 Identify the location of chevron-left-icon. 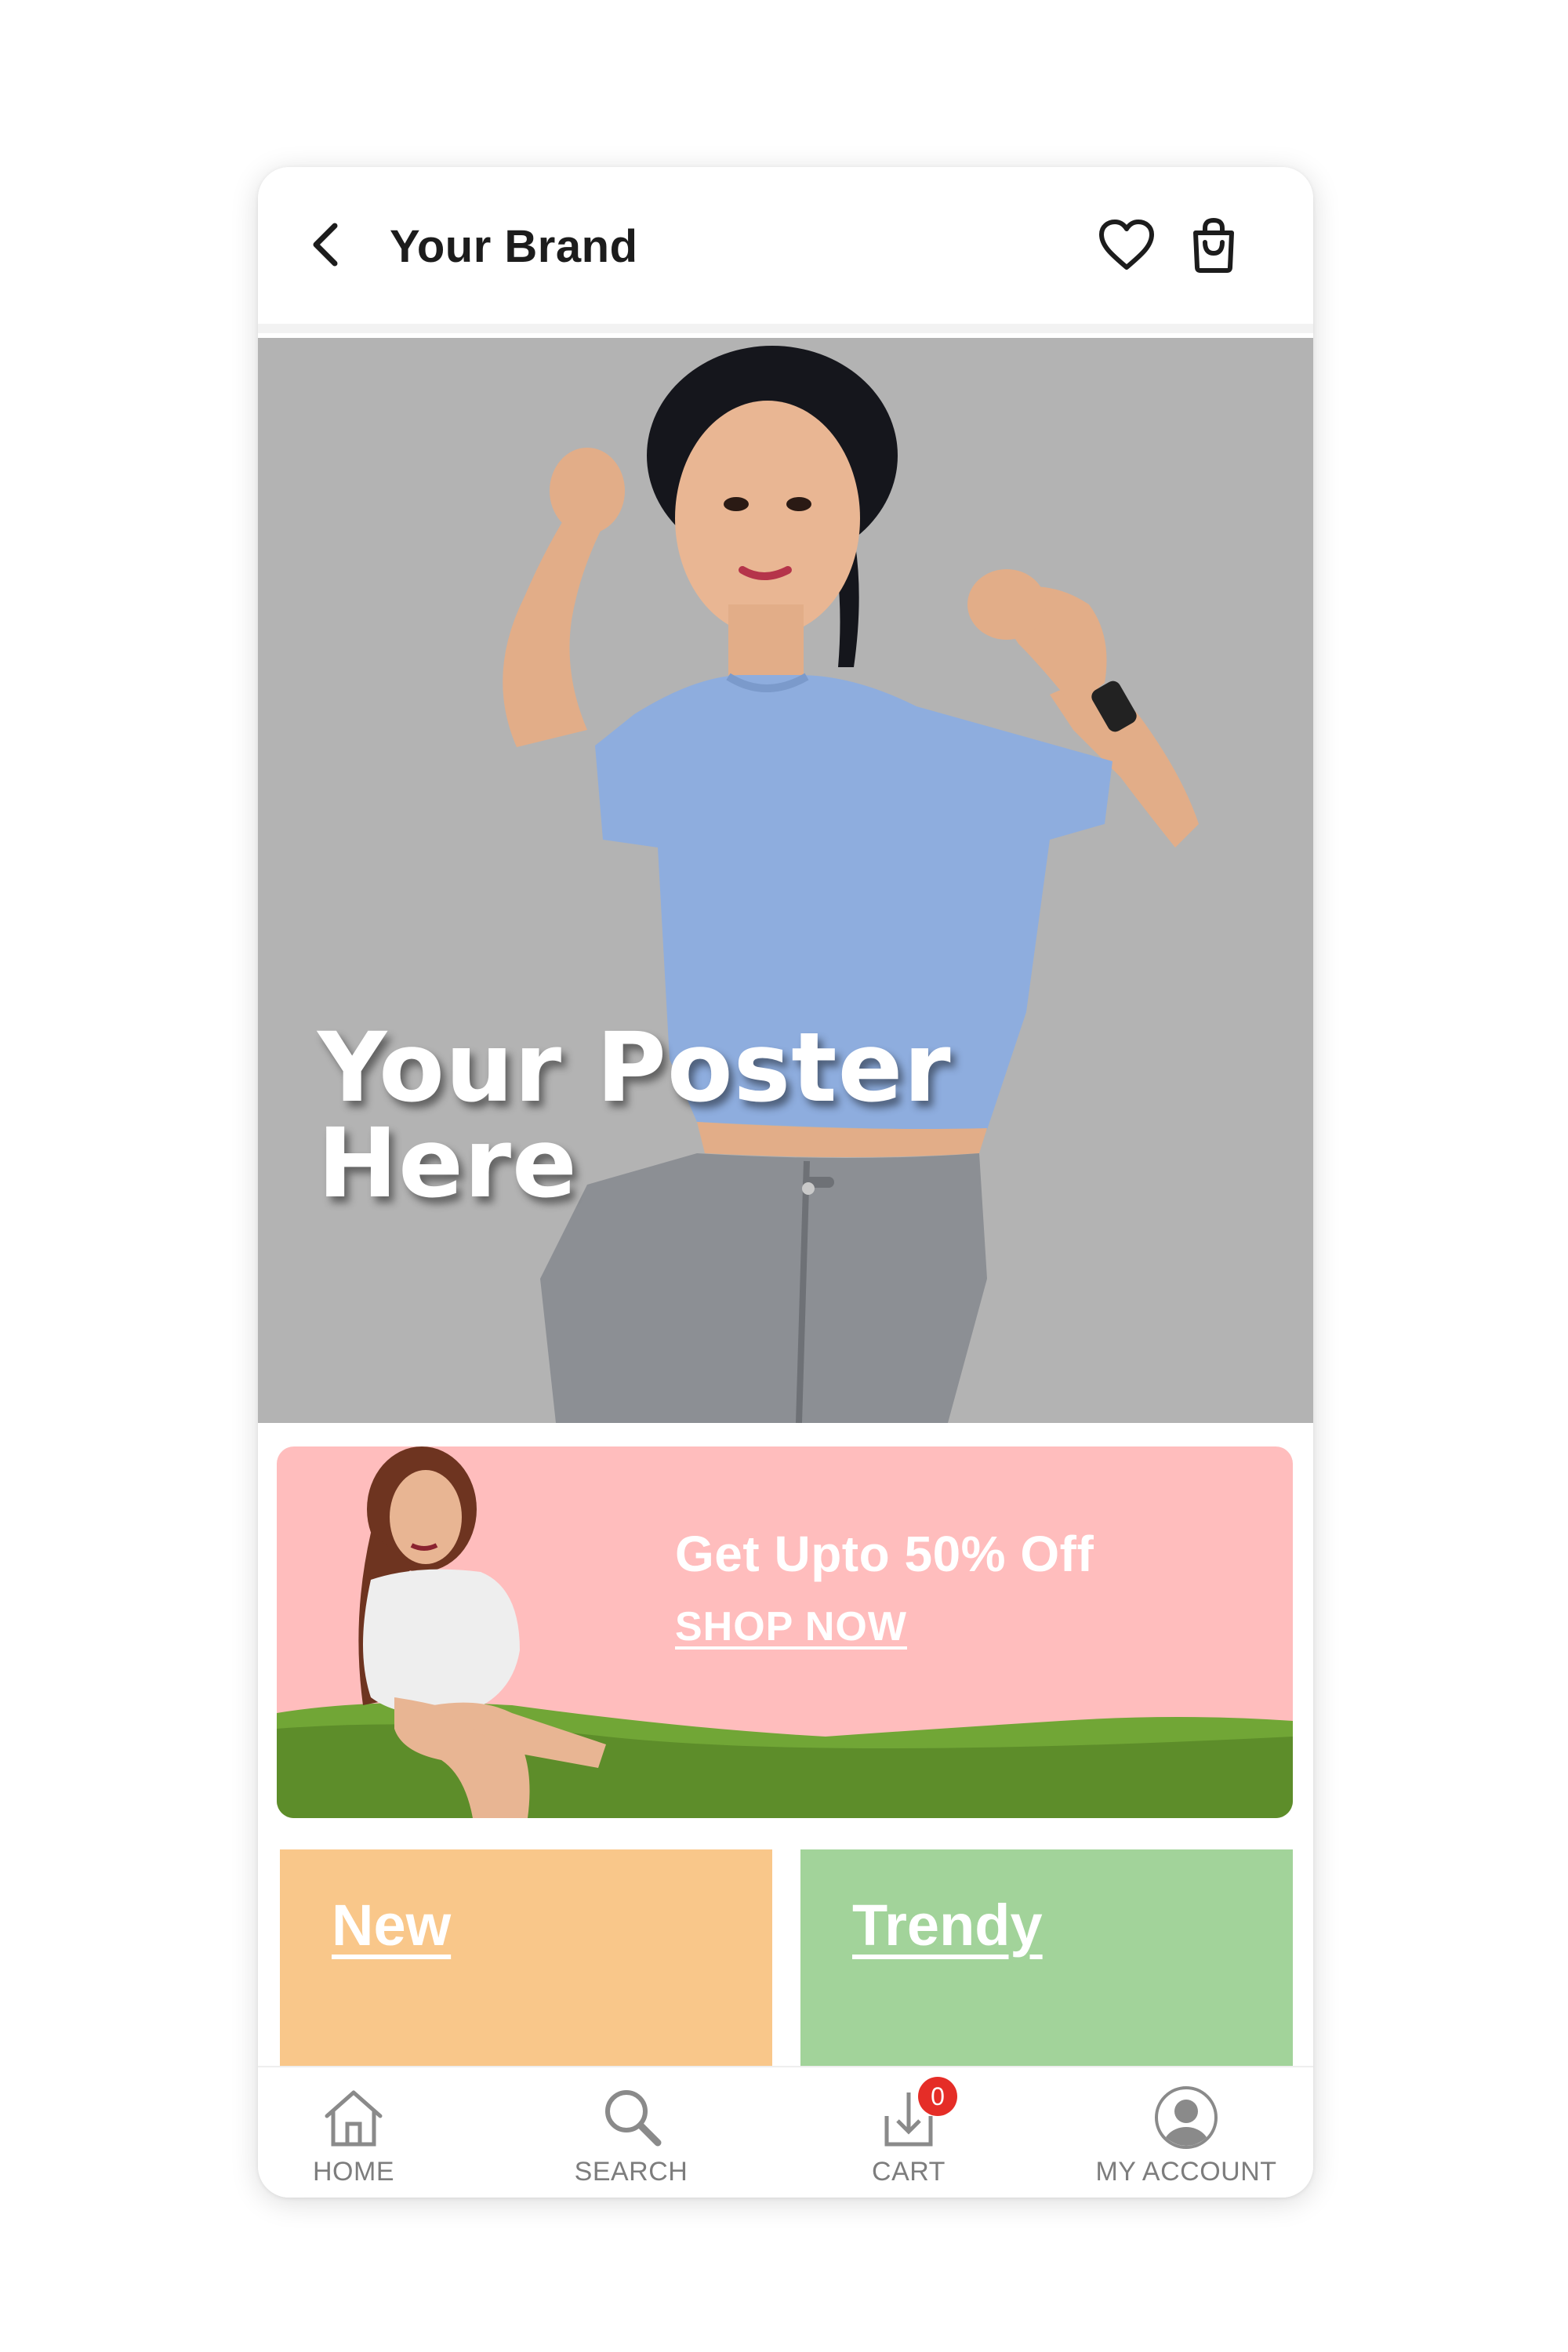
(325, 245).